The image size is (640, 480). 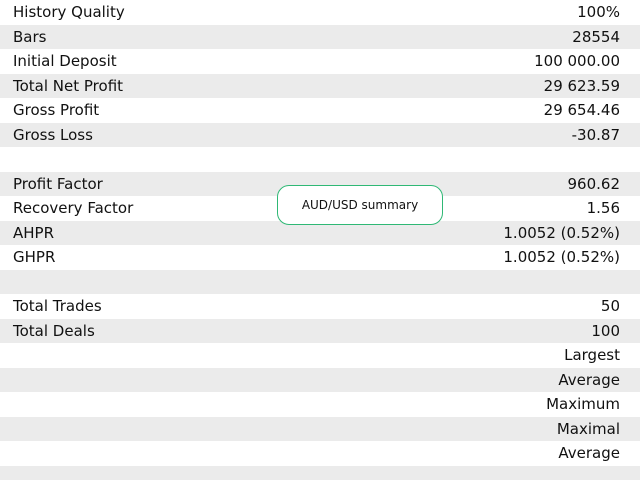 I want to click on row-label: Bars, so click(x=30, y=36).